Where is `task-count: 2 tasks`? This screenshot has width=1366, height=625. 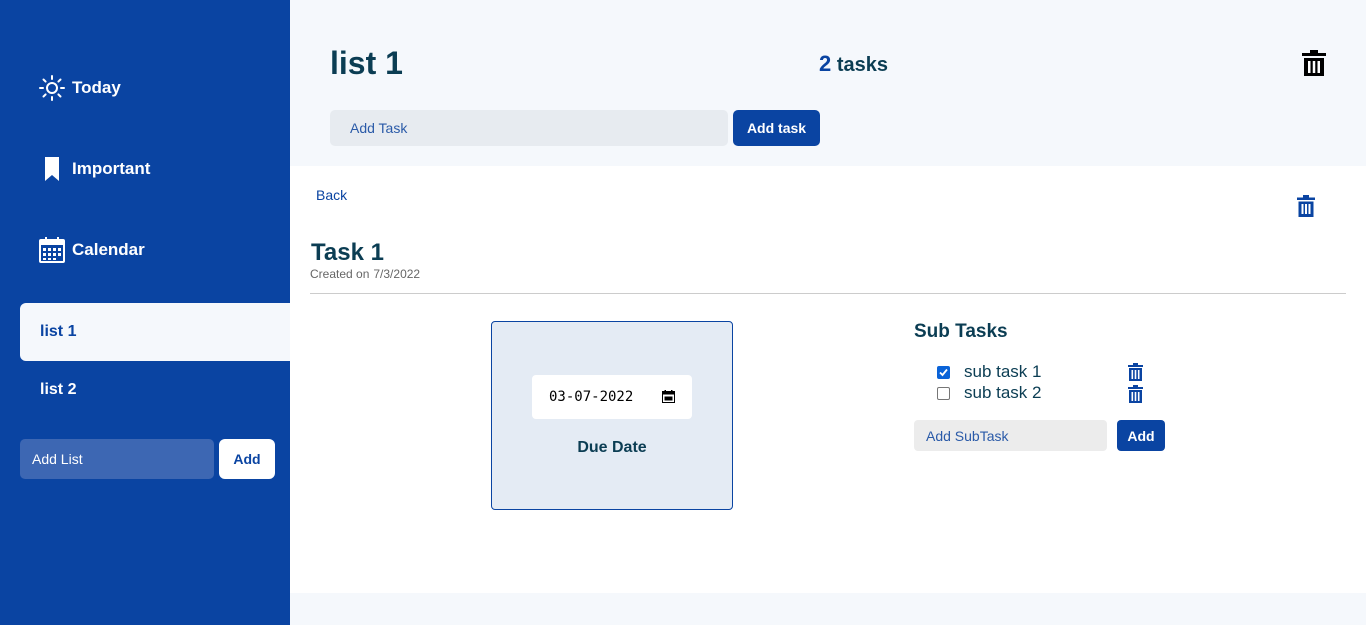 task-count: 2 tasks is located at coordinates (853, 64).